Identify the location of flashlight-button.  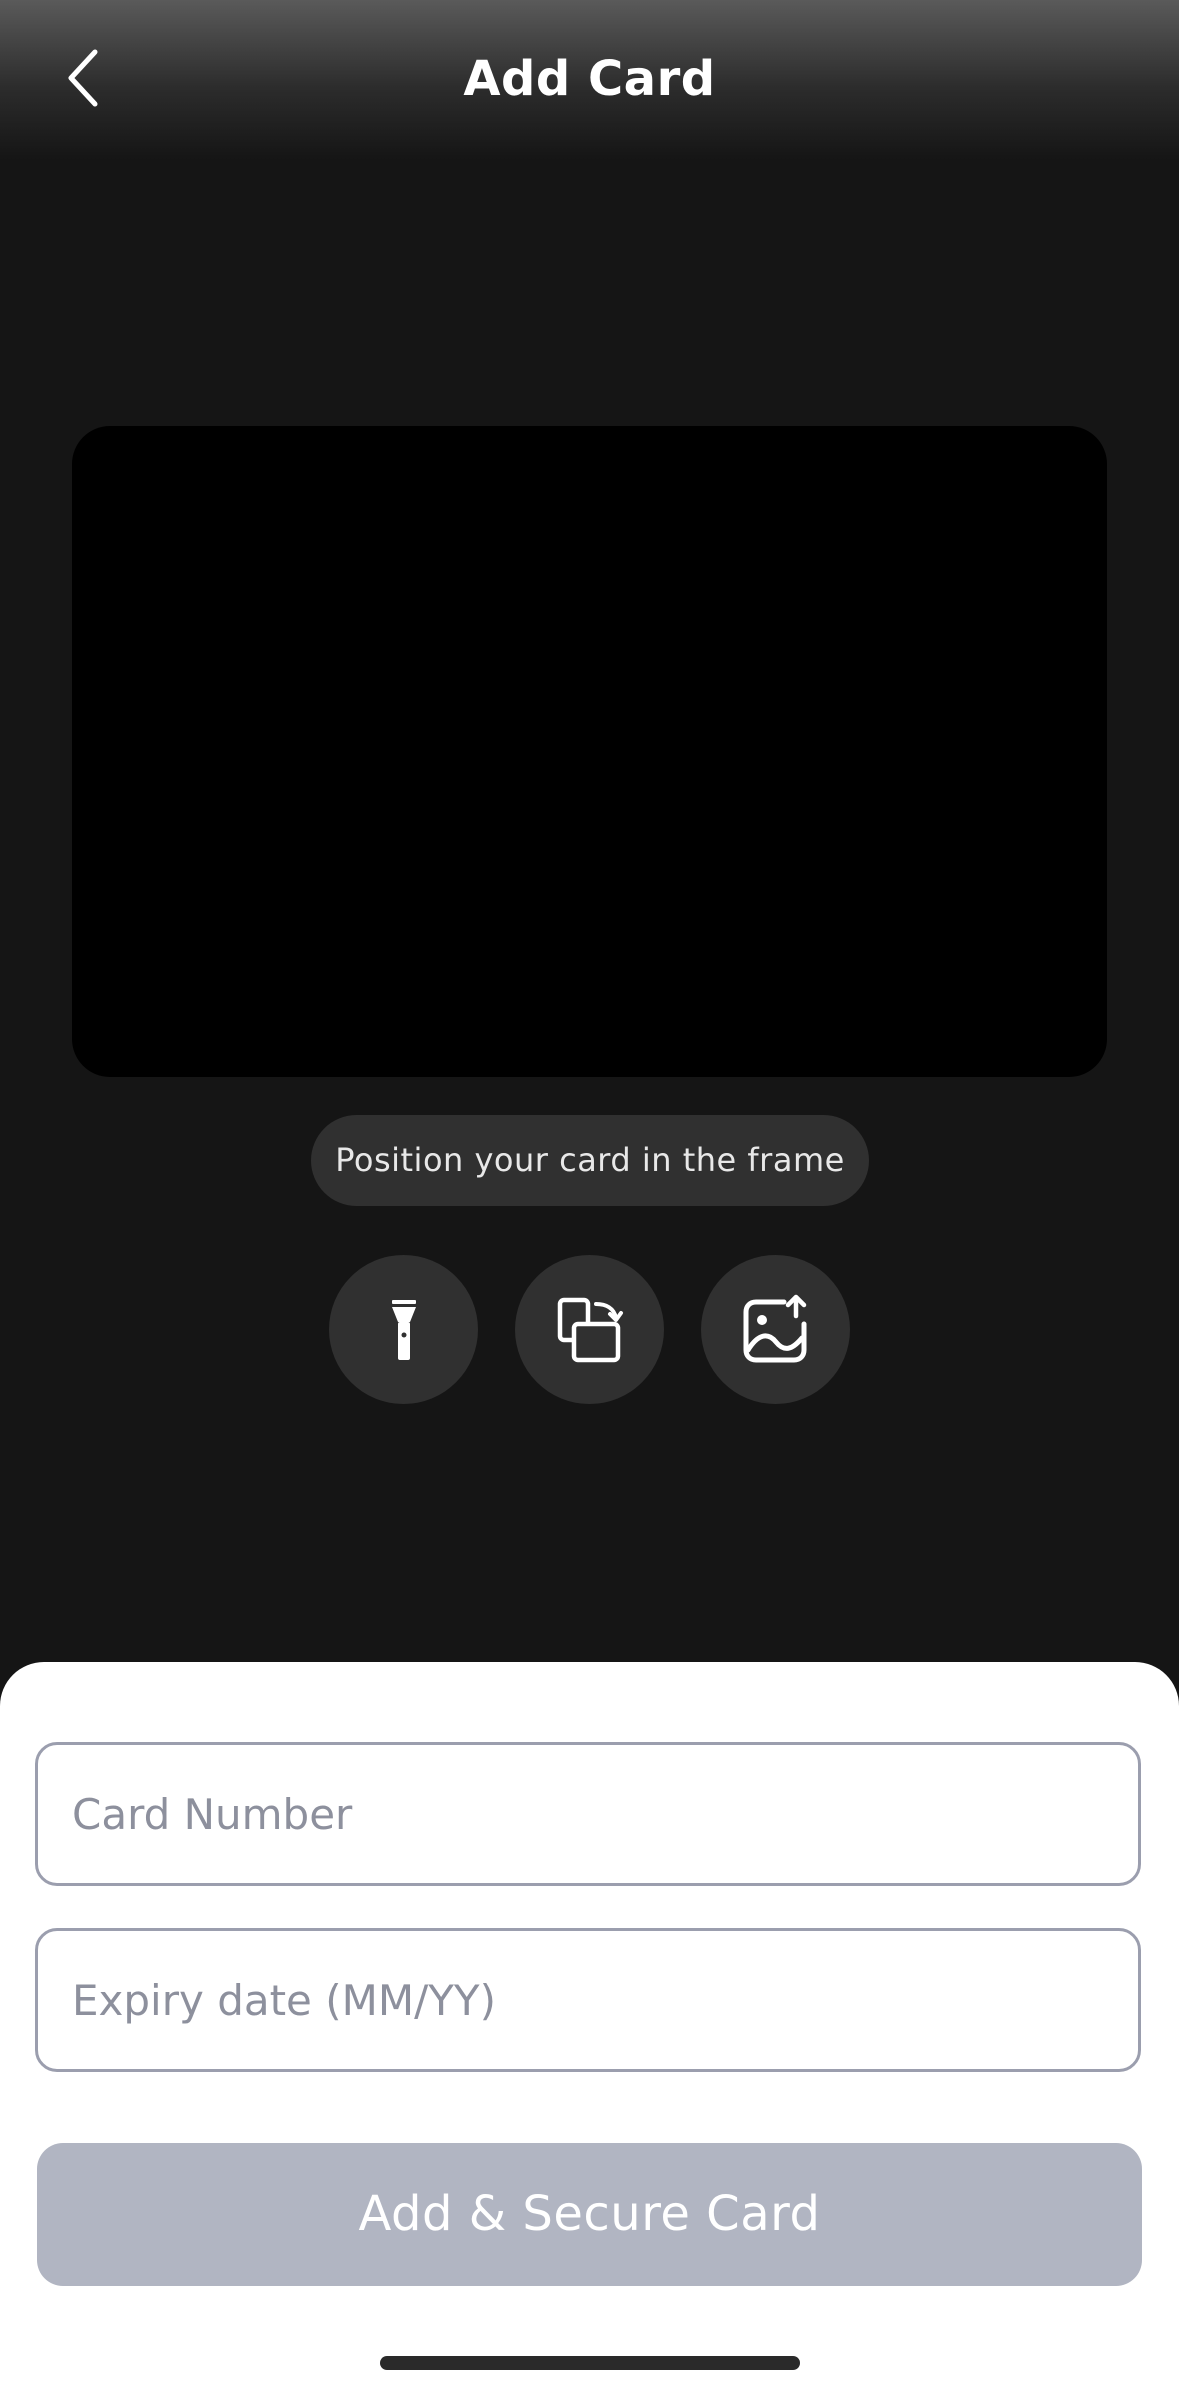
(403, 1329).